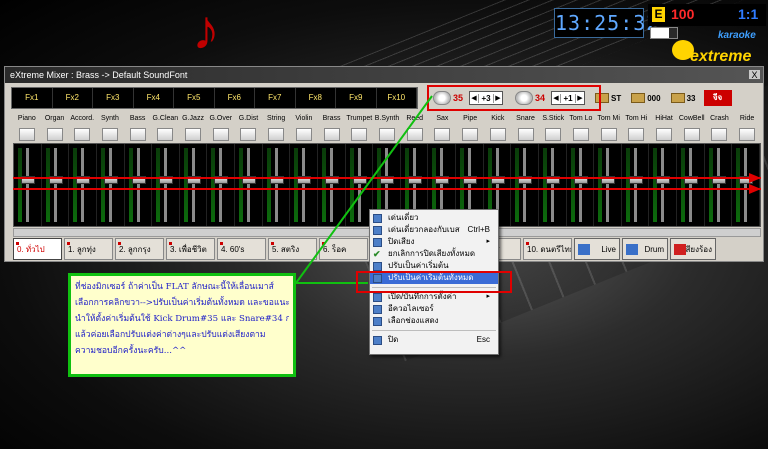  What do you see at coordinates (377, 254) in the screenshot?
I see `check-icon: ✔` at bounding box center [377, 254].